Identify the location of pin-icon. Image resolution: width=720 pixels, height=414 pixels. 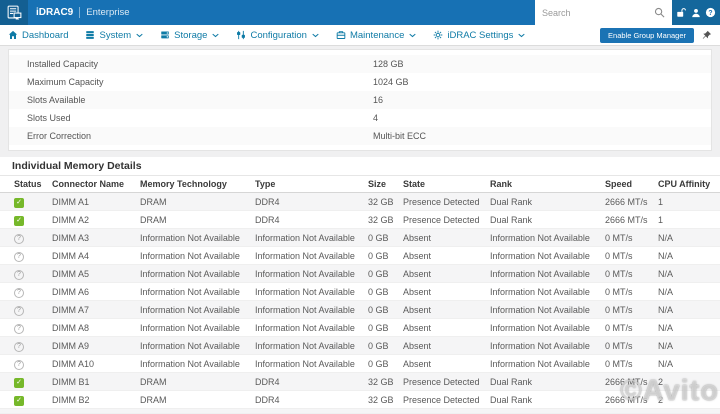
(706, 35).